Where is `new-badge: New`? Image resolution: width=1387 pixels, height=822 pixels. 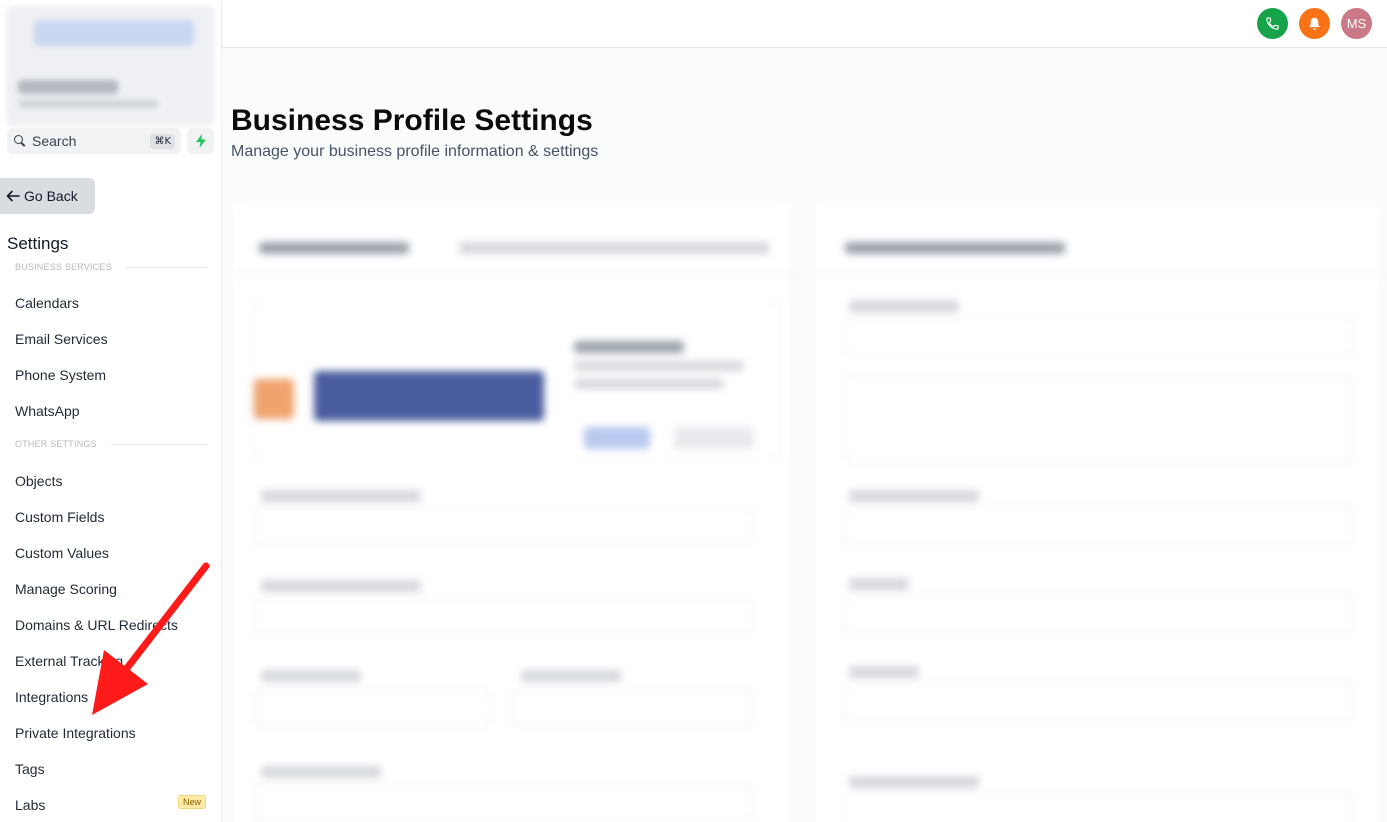 new-badge: New is located at coordinates (192, 802).